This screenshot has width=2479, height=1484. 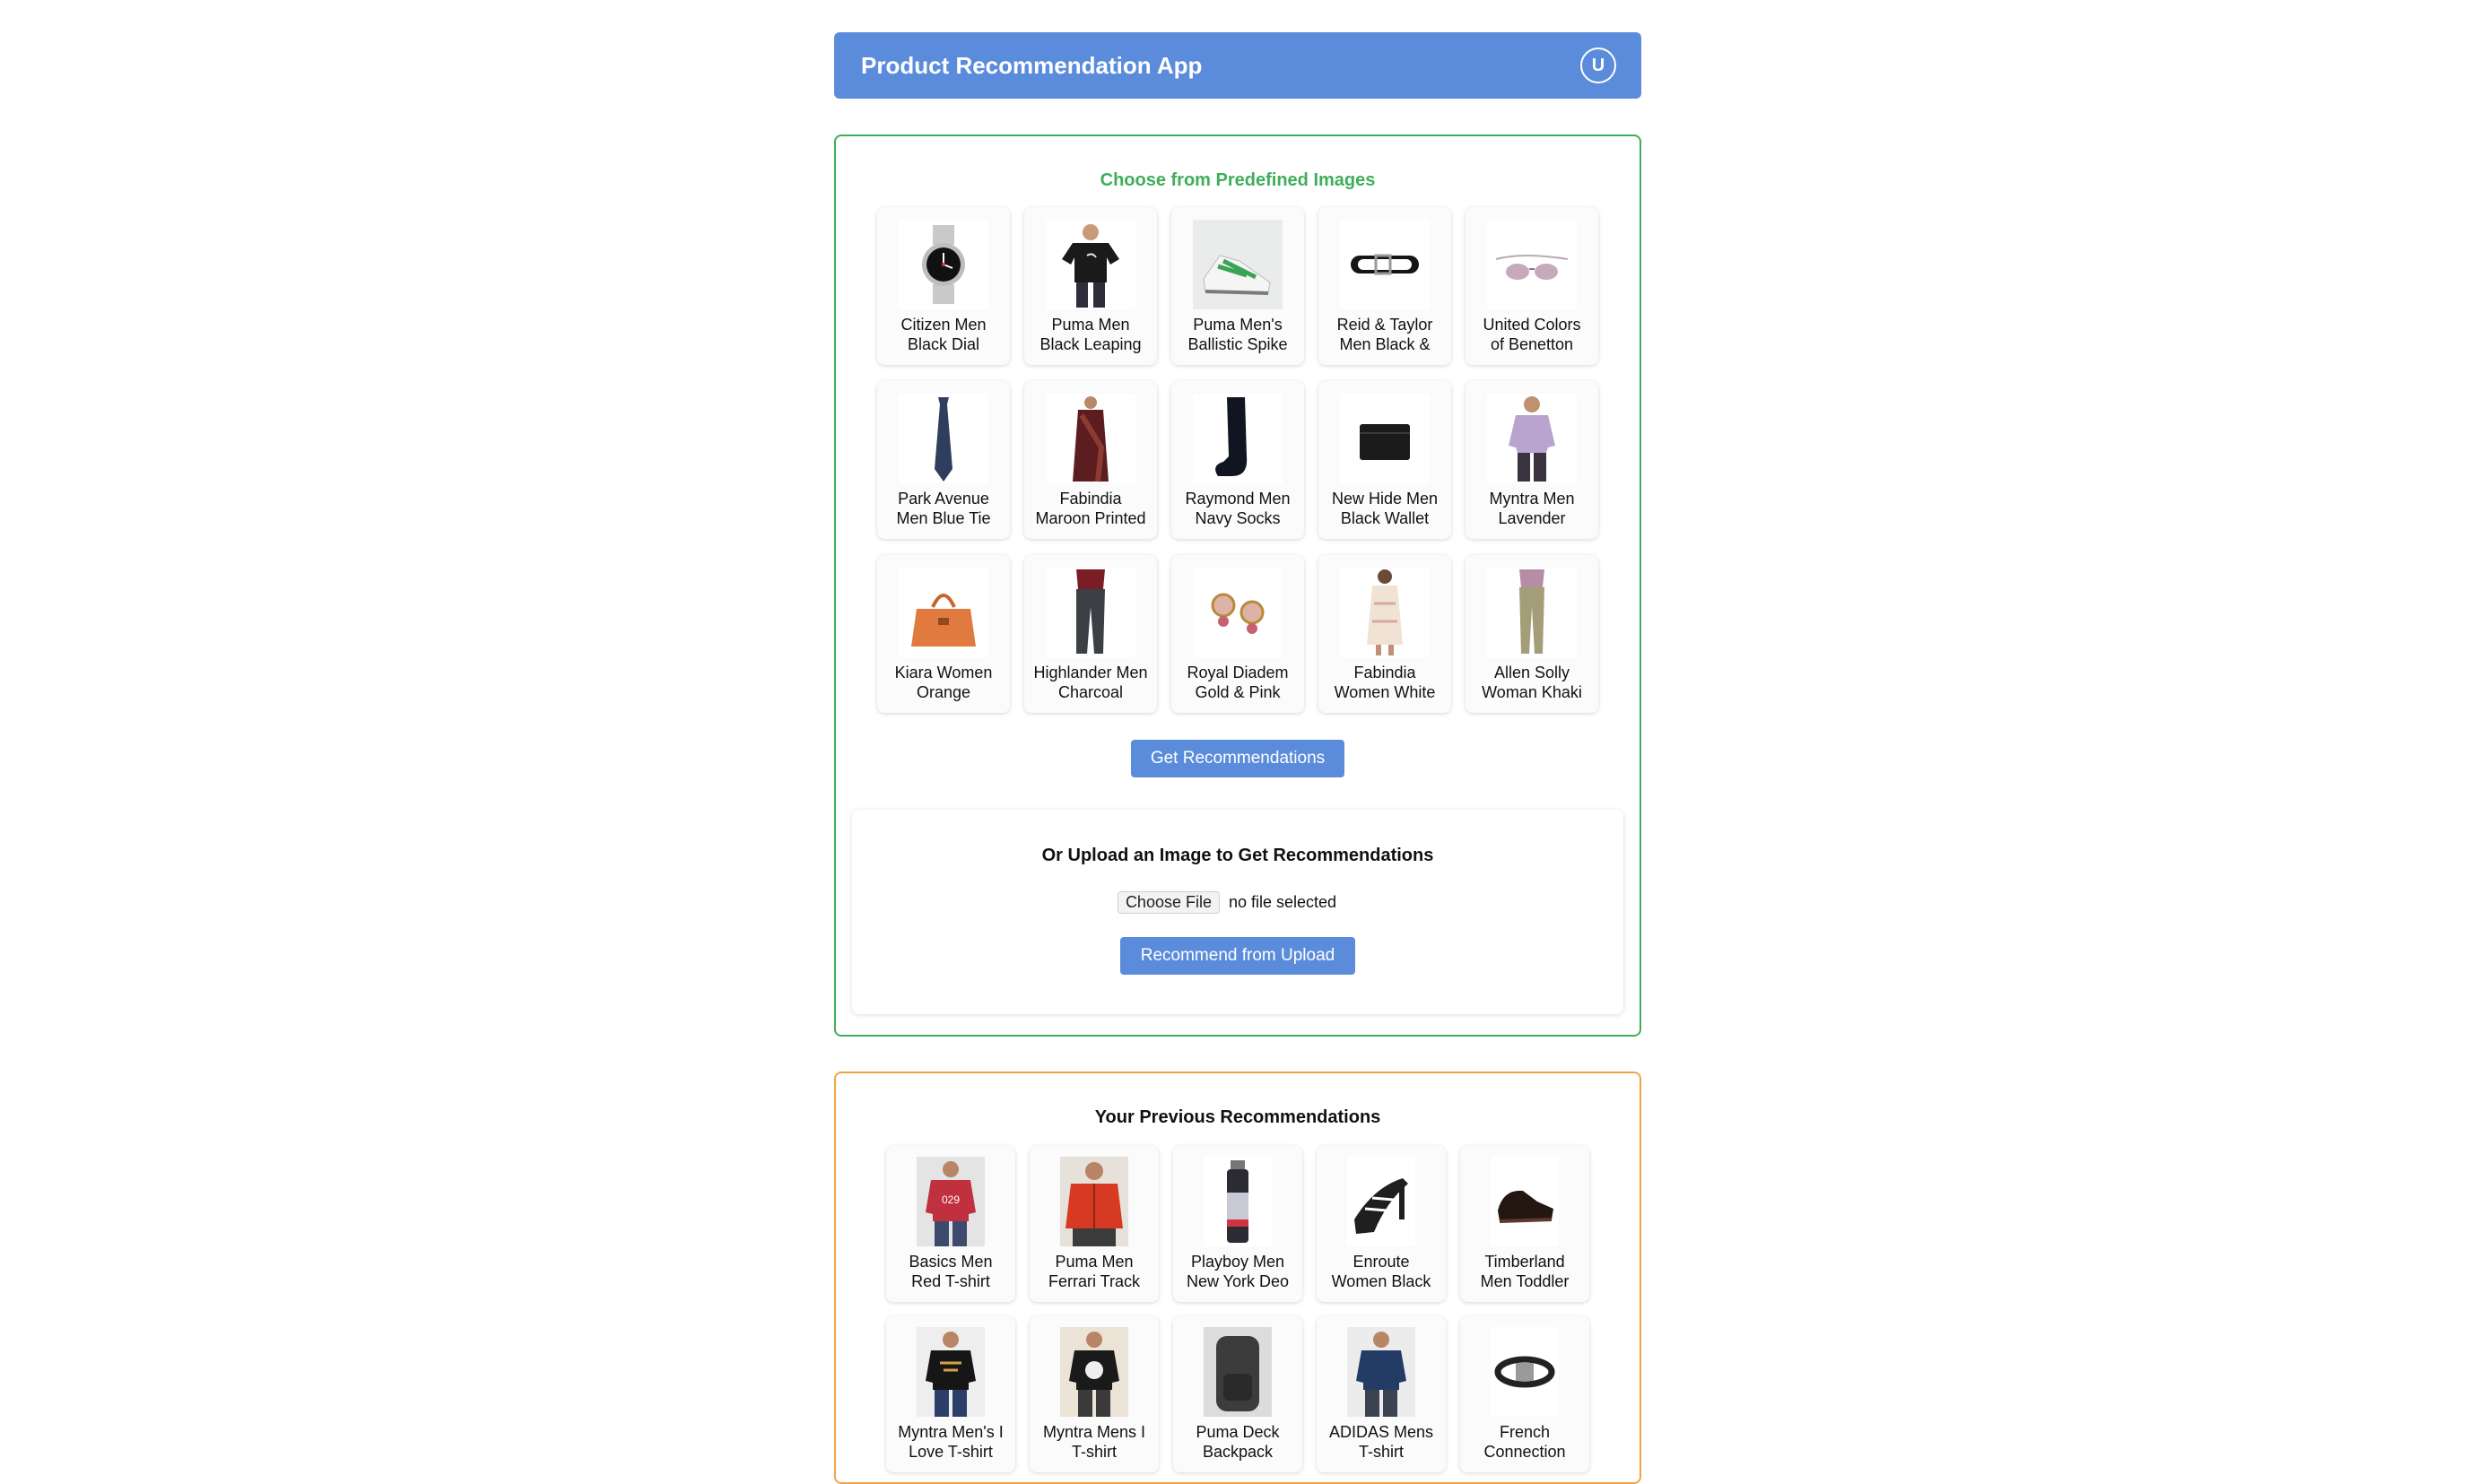 I want to click on product-card: Myntra Mens I T-shirt, so click(x=1094, y=1394).